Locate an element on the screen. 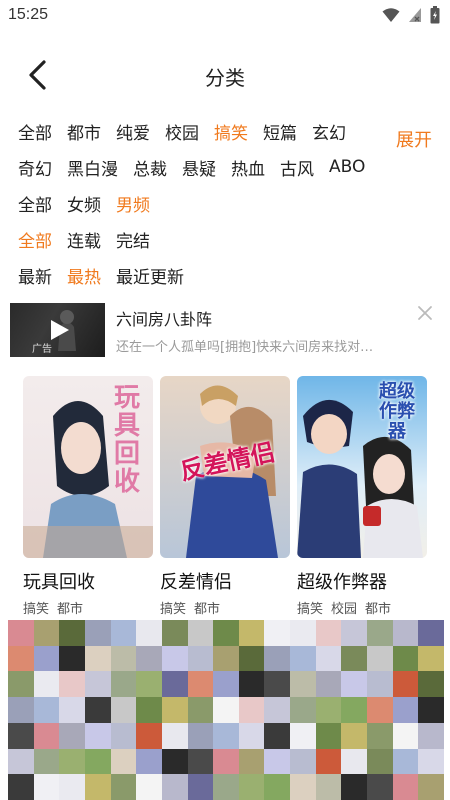  play-icon is located at coordinates (60, 330).